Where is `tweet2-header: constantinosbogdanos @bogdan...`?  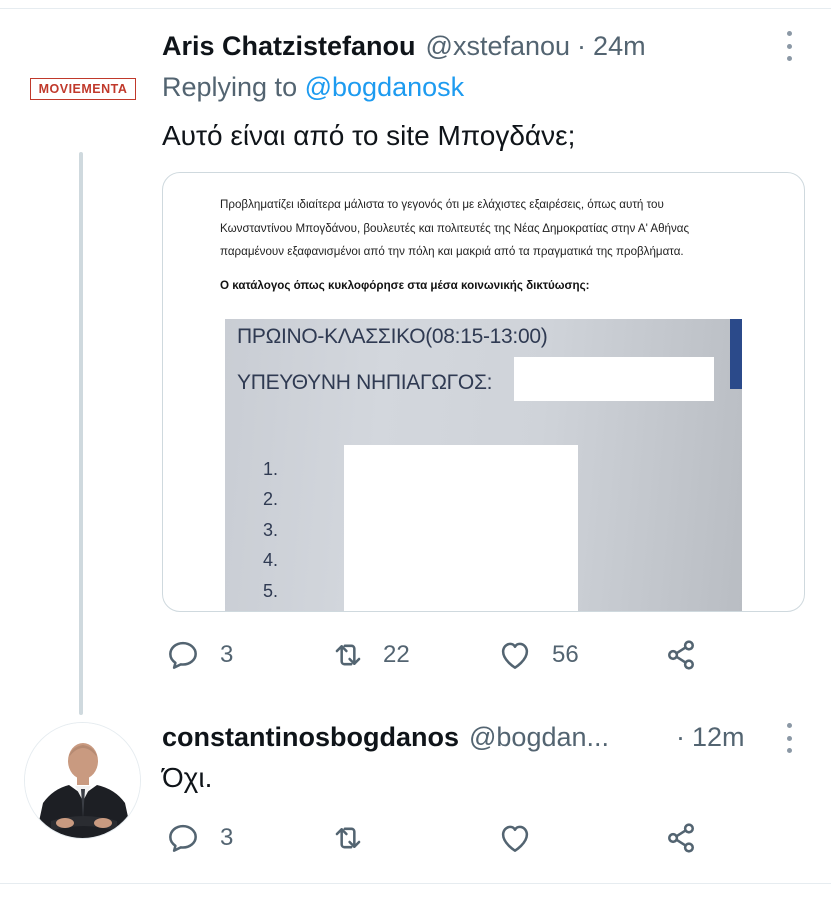 tweet2-header: constantinosbogdanos @bogdan... is located at coordinates (385, 737).